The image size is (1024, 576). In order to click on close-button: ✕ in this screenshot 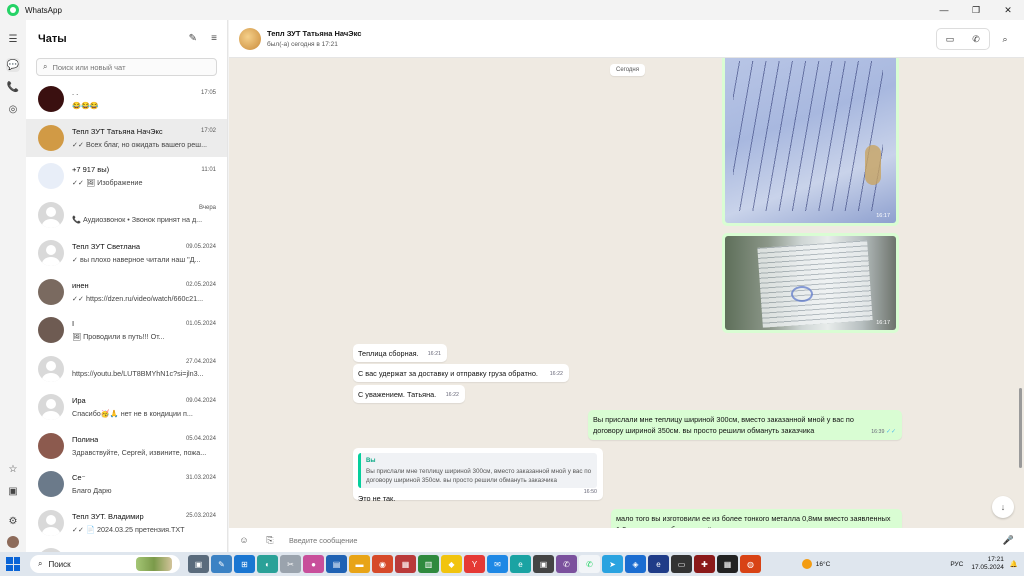, I will do `click(1008, 10)`.